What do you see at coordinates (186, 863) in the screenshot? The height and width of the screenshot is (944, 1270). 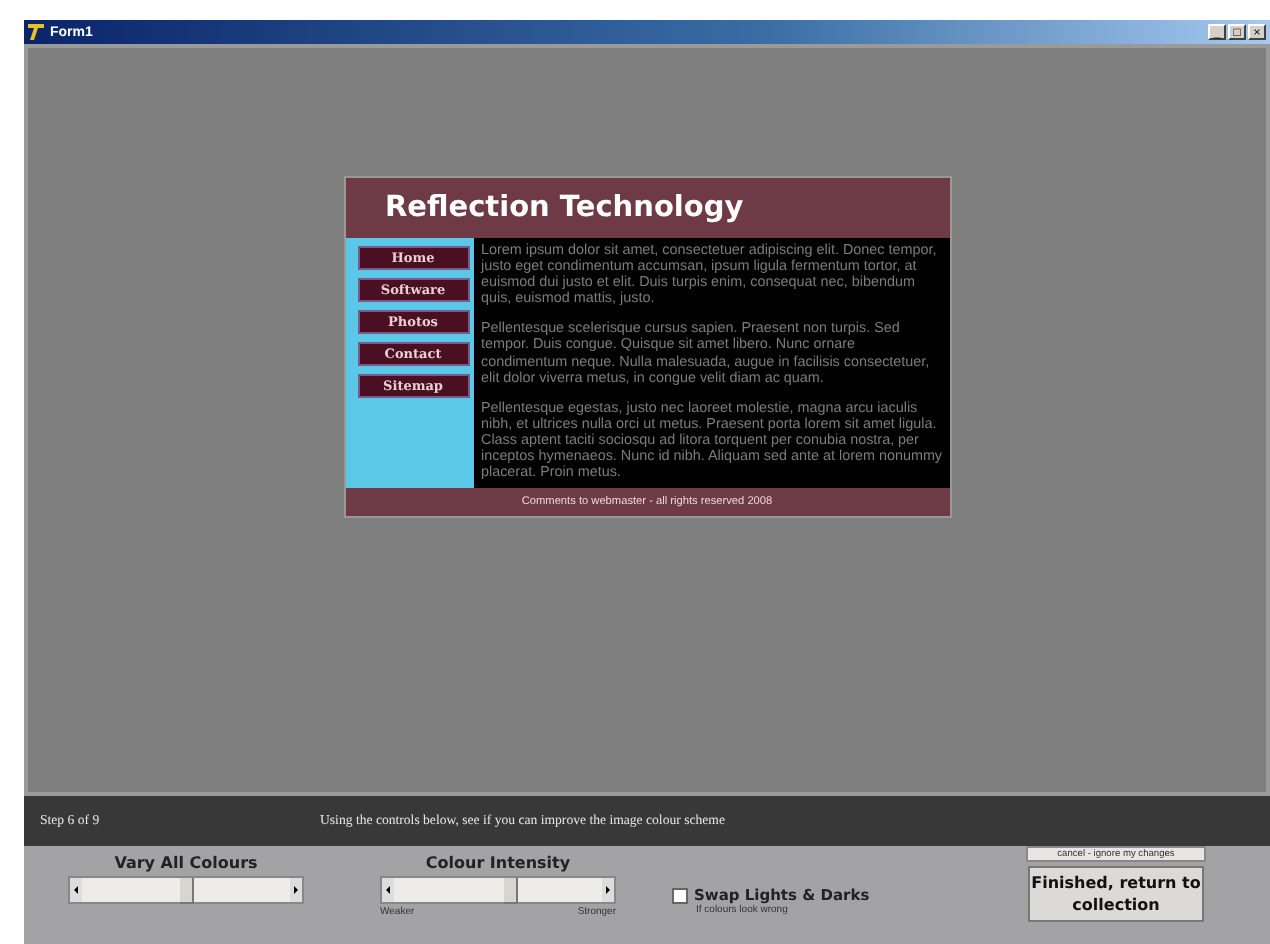 I see `slider-label: Vary All Colours` at bounding box center [186, 863].